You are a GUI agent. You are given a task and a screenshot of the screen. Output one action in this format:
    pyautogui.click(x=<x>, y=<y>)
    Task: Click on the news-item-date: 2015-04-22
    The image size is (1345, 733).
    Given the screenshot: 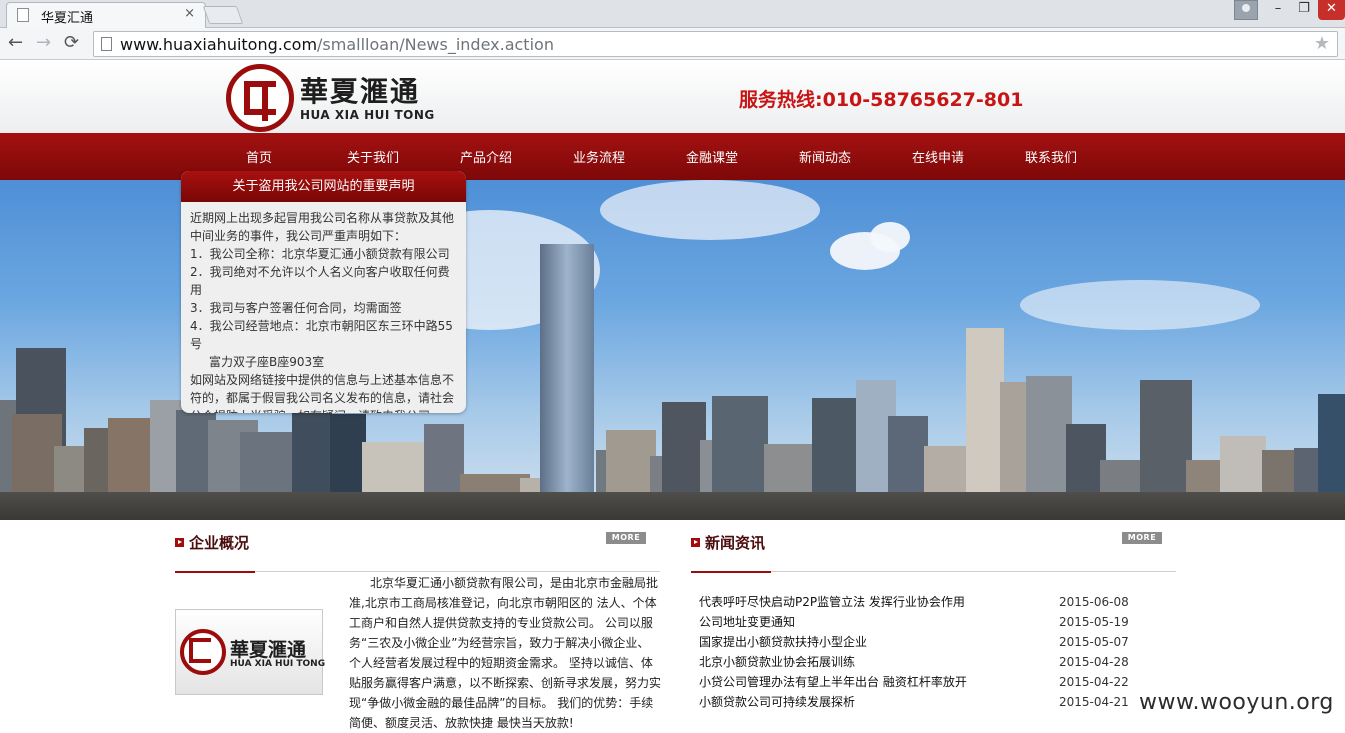 What is the action you would take?
    pyautogui.click(x=1094, y=682)
    